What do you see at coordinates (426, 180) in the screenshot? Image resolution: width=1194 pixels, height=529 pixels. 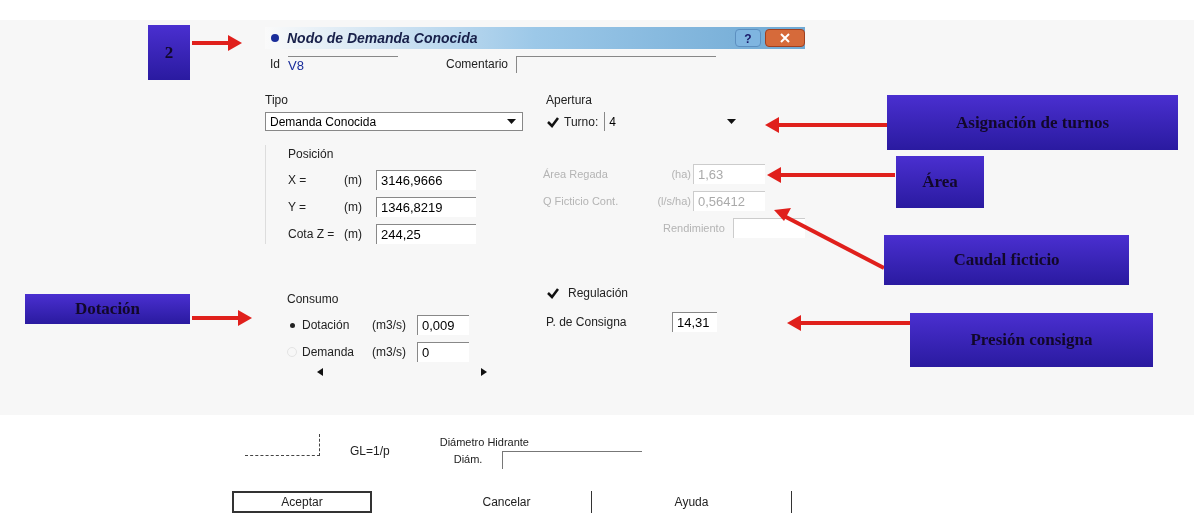 I see `text-field: 3146,9666` at bounding box center [426, 180].